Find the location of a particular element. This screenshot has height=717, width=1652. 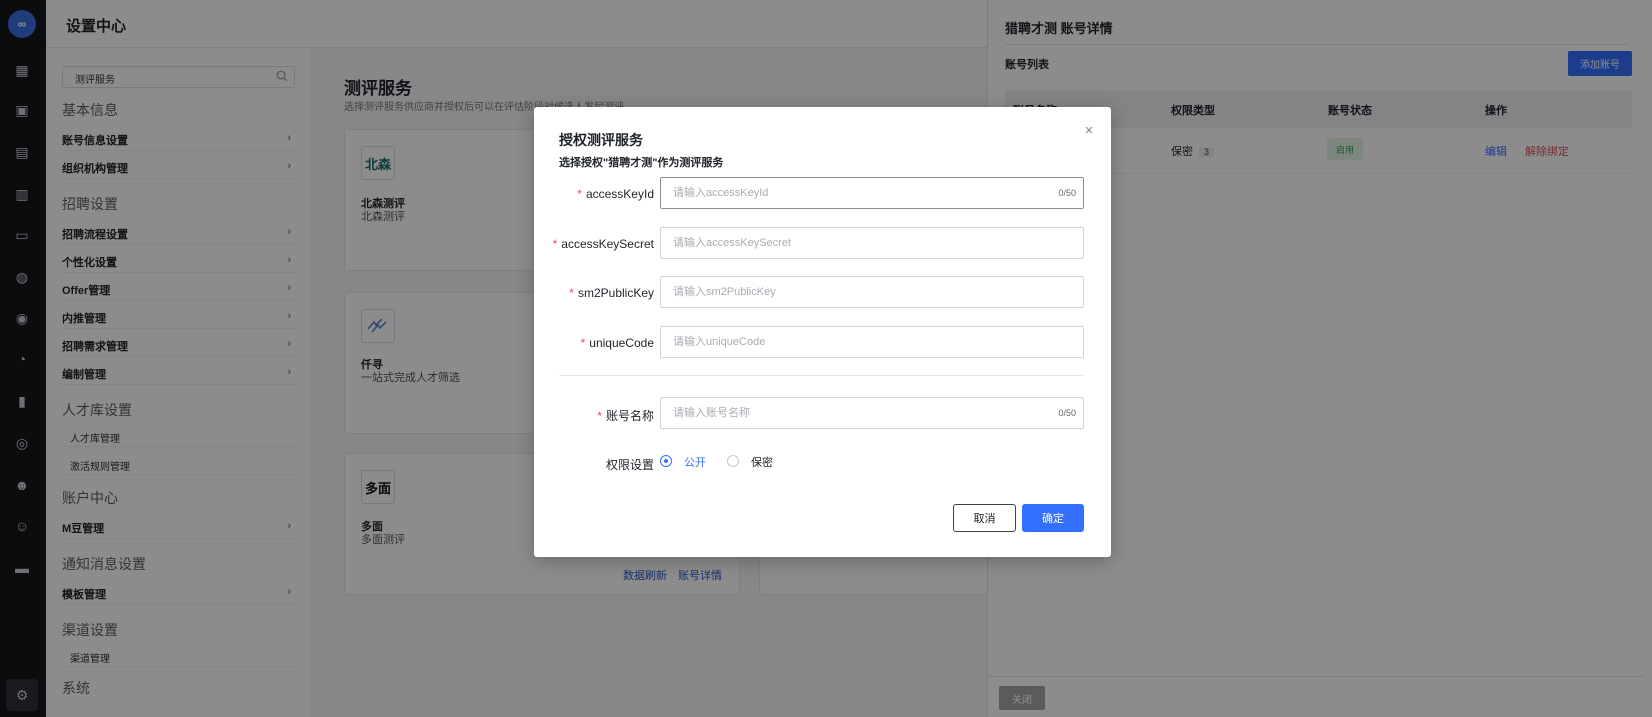

unique-code-field is located at coordinates (872, 342).